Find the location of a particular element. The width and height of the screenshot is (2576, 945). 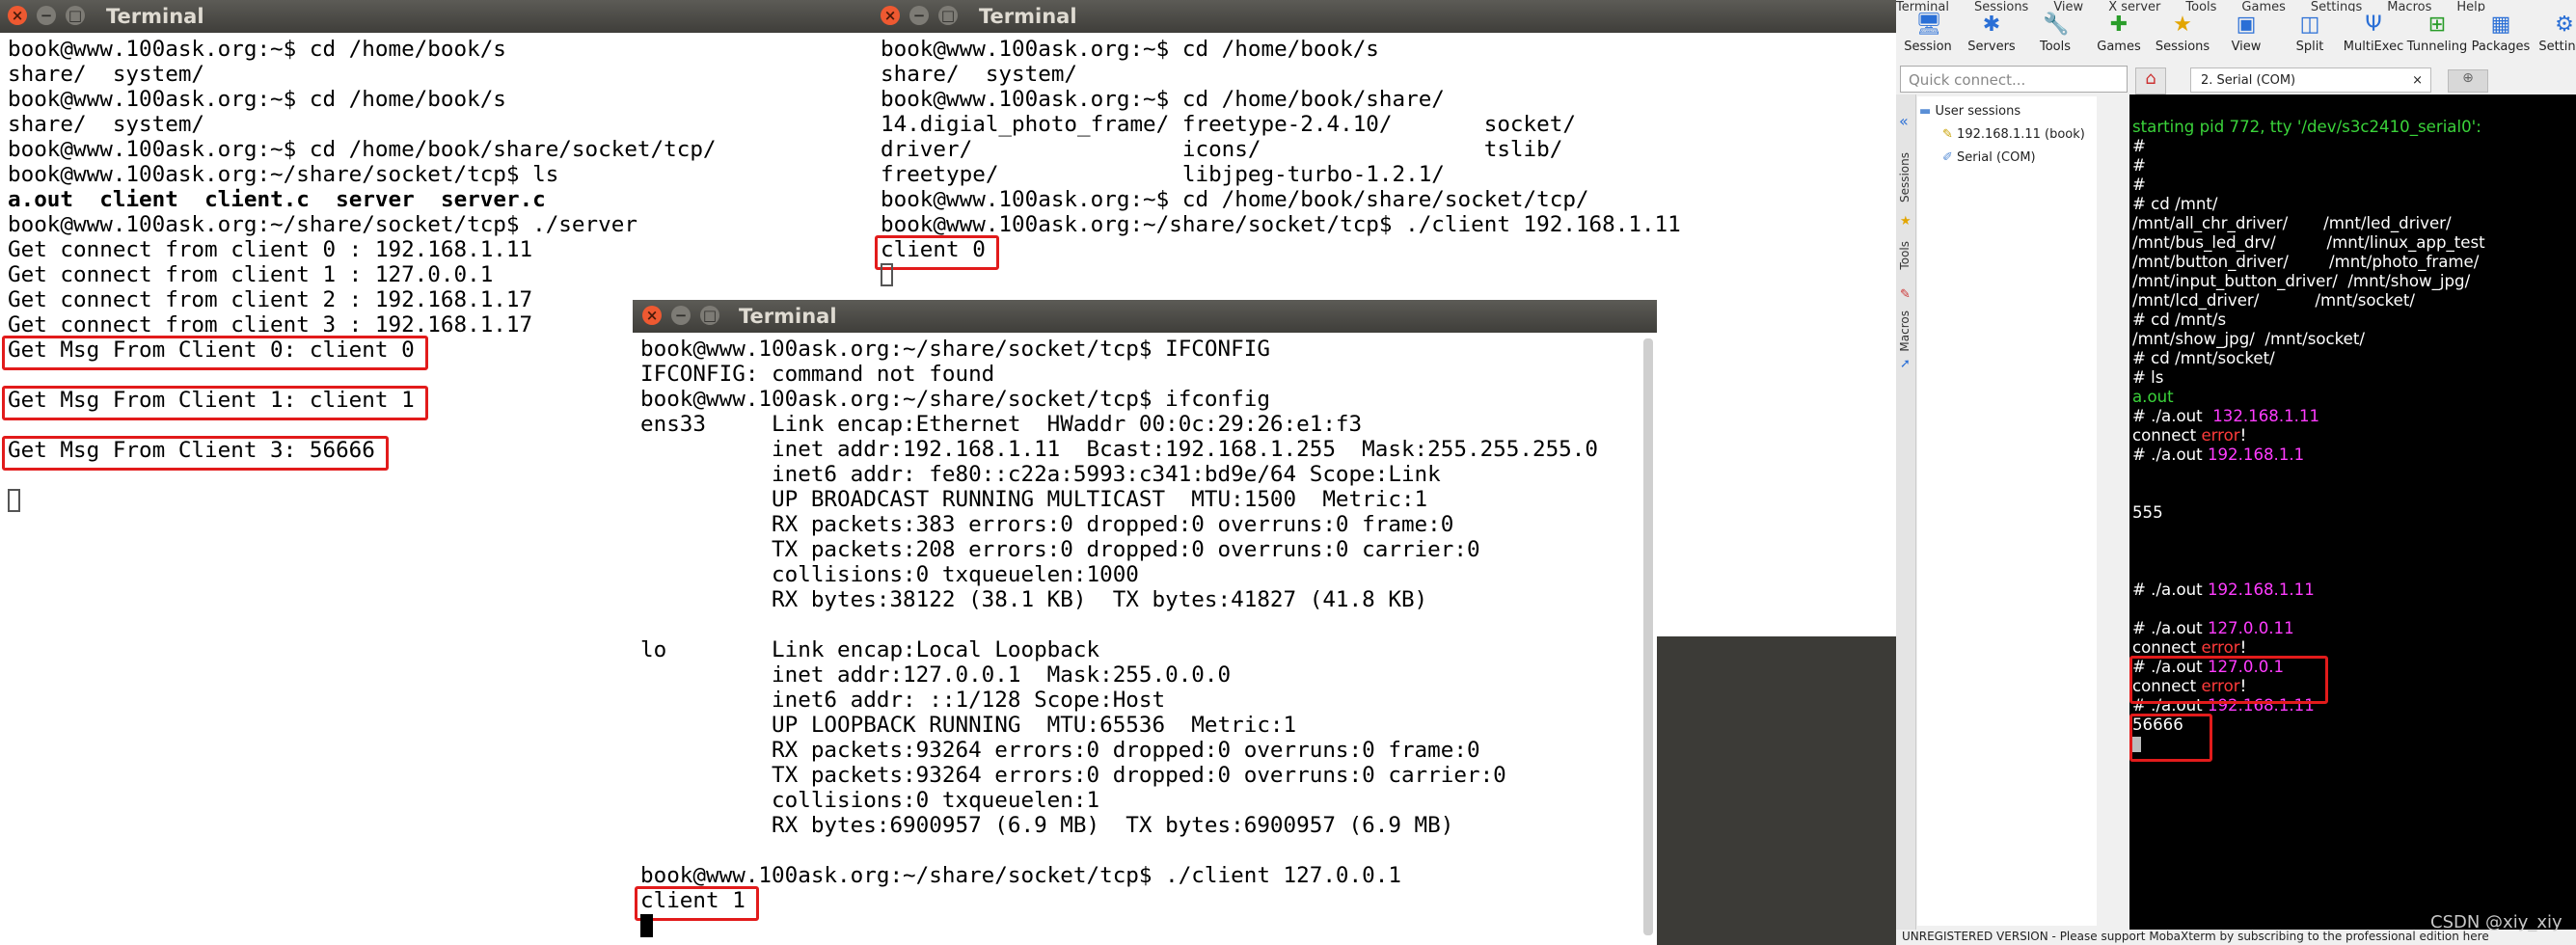

serial-text: /mnt/lcd_driver/ /mnt/socket/ is located at coordinates (2273, 300).